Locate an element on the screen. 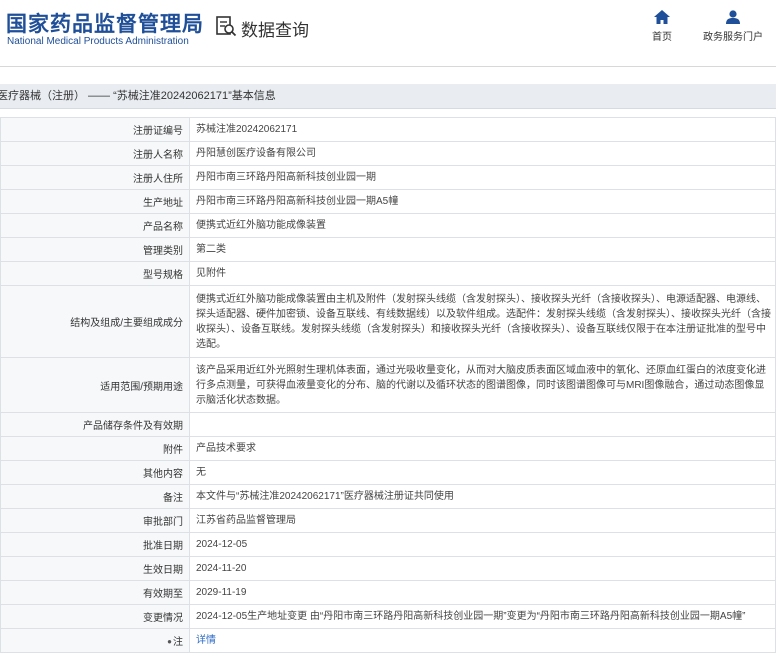 Image resolution: width=776 pixels, height=665 pixels. table-row: 产品名称 便携式近红外脑功能成像装置 is located at coordinates (388, 225).